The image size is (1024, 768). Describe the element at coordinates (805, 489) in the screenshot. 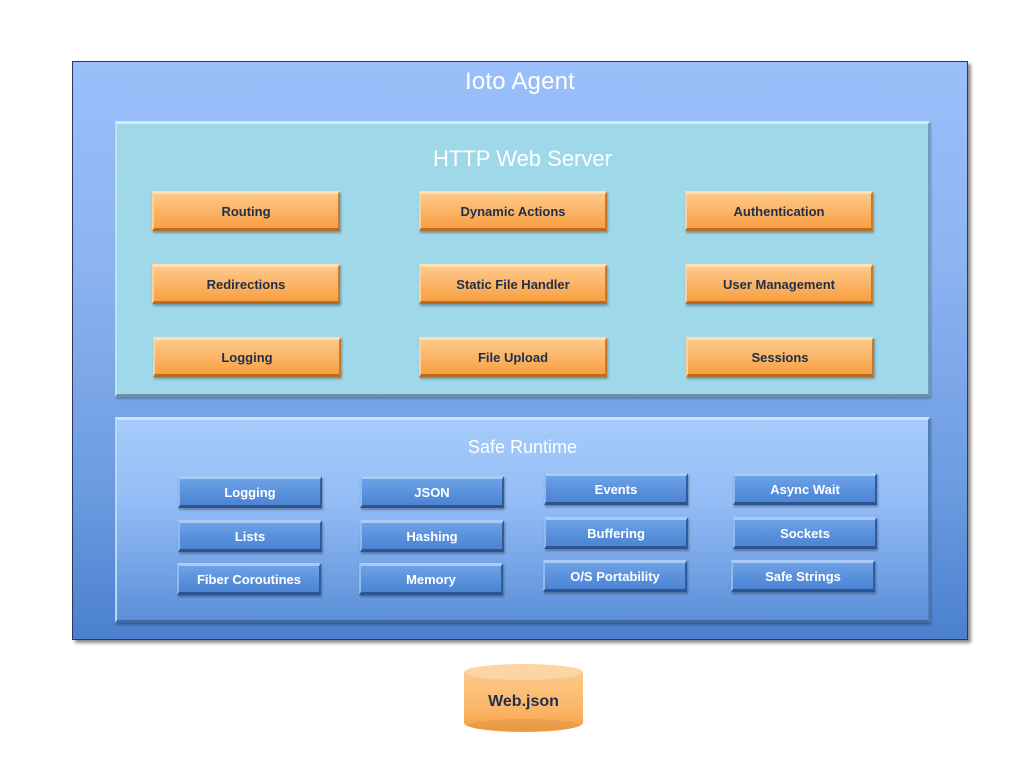

I see `runtime-module-async-wait: Async Wait` at that location.